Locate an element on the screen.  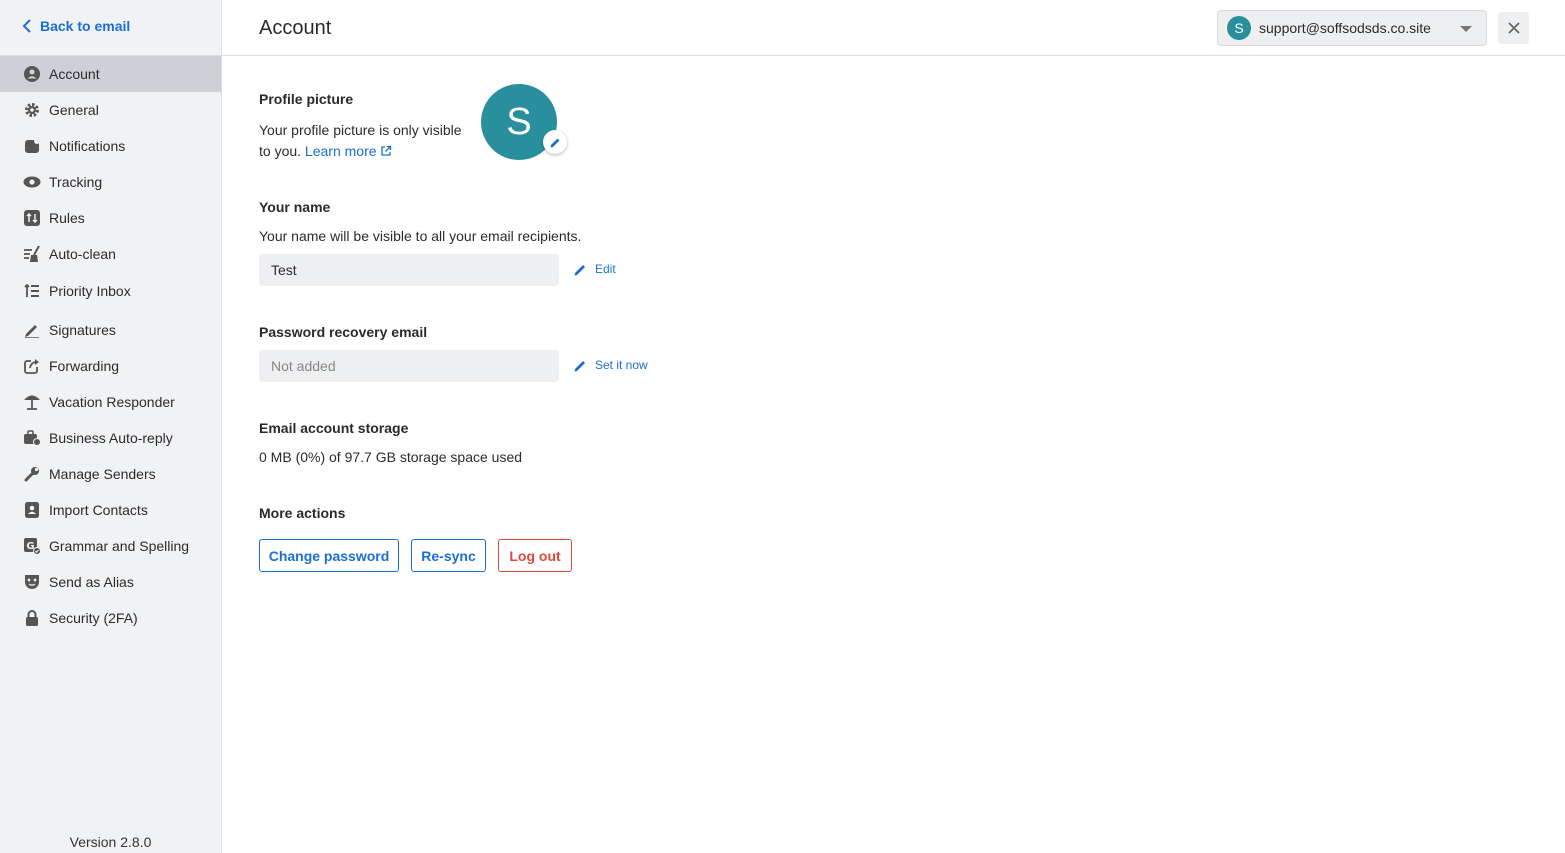
rules-icon is located at coordinates (32, 218).